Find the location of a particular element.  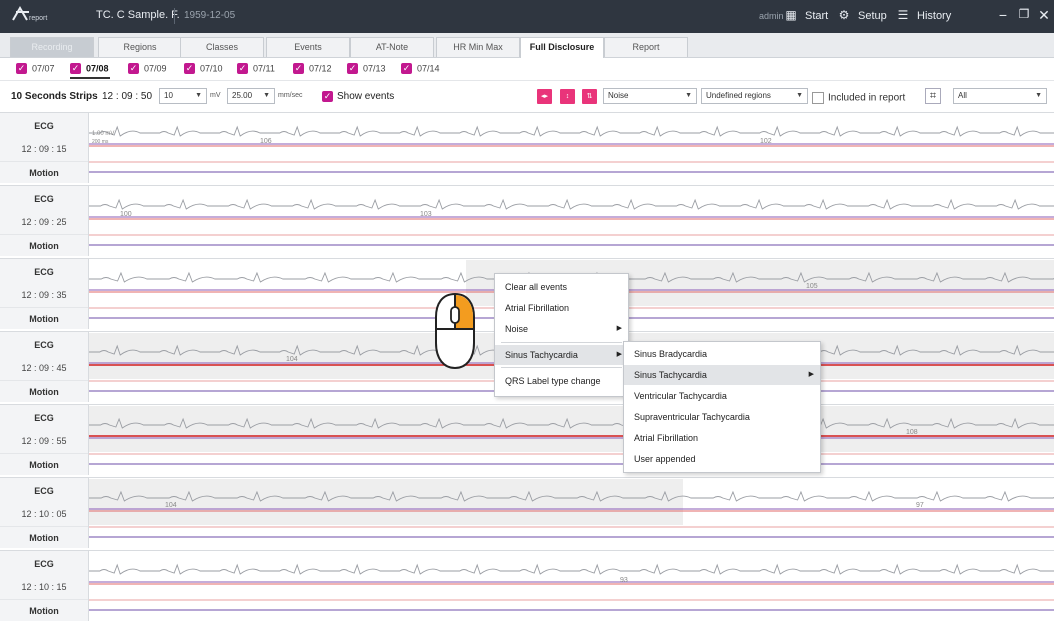

chevron-right-icon: ▶ is located at coordinates (619, 354).